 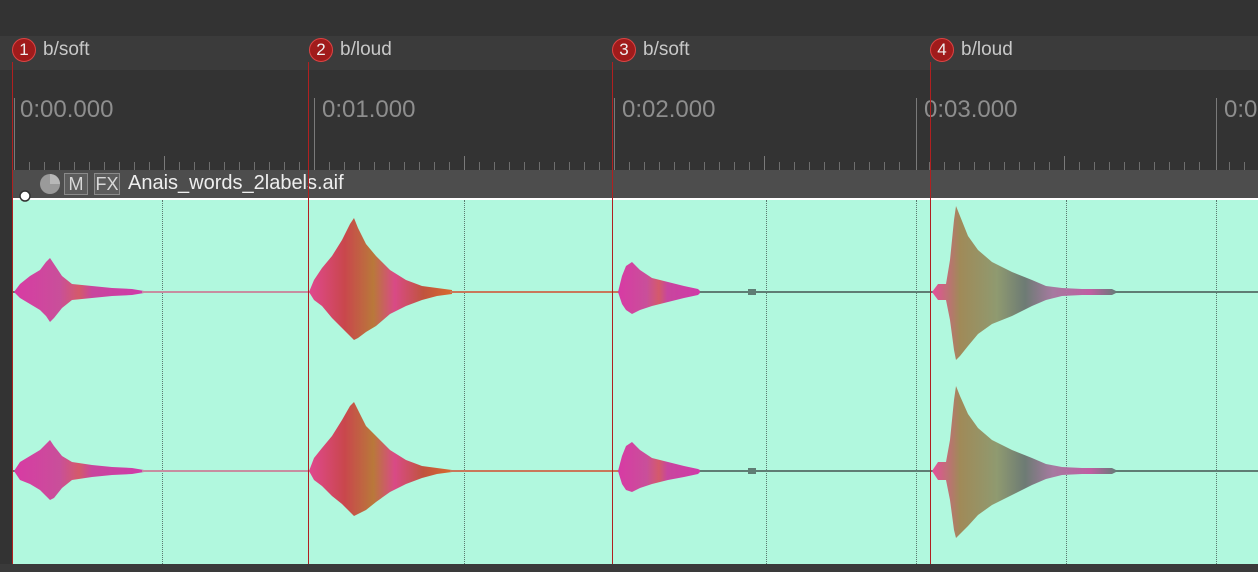 I want to click on media-item-header: M FX Anais_words_2labels.aif, so click(x=635, y=184).